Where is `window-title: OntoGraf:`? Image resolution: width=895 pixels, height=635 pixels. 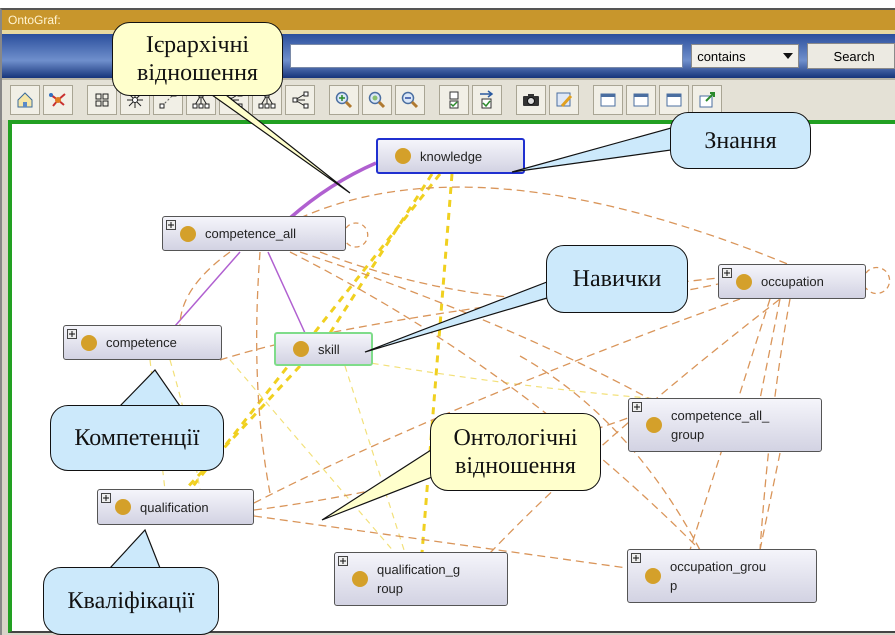
window-title: OntoGraf: is located at coordinates (34, 20).